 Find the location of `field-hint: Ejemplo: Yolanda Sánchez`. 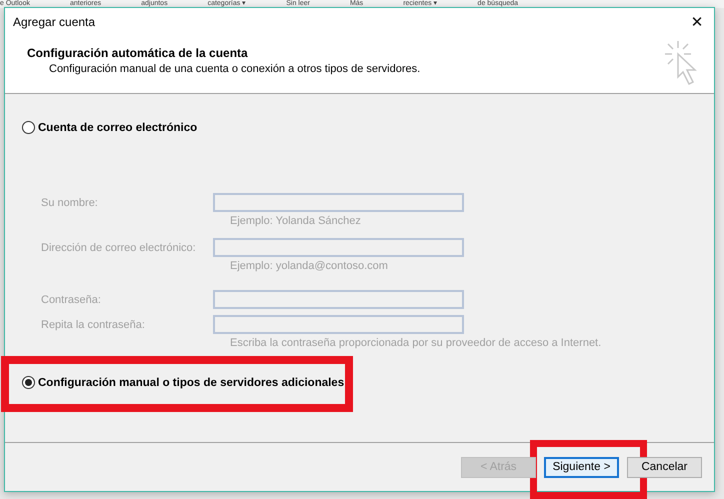

field-hint: Ejemplo: Yolanda Sánchez is located at coordinates (295, 221).